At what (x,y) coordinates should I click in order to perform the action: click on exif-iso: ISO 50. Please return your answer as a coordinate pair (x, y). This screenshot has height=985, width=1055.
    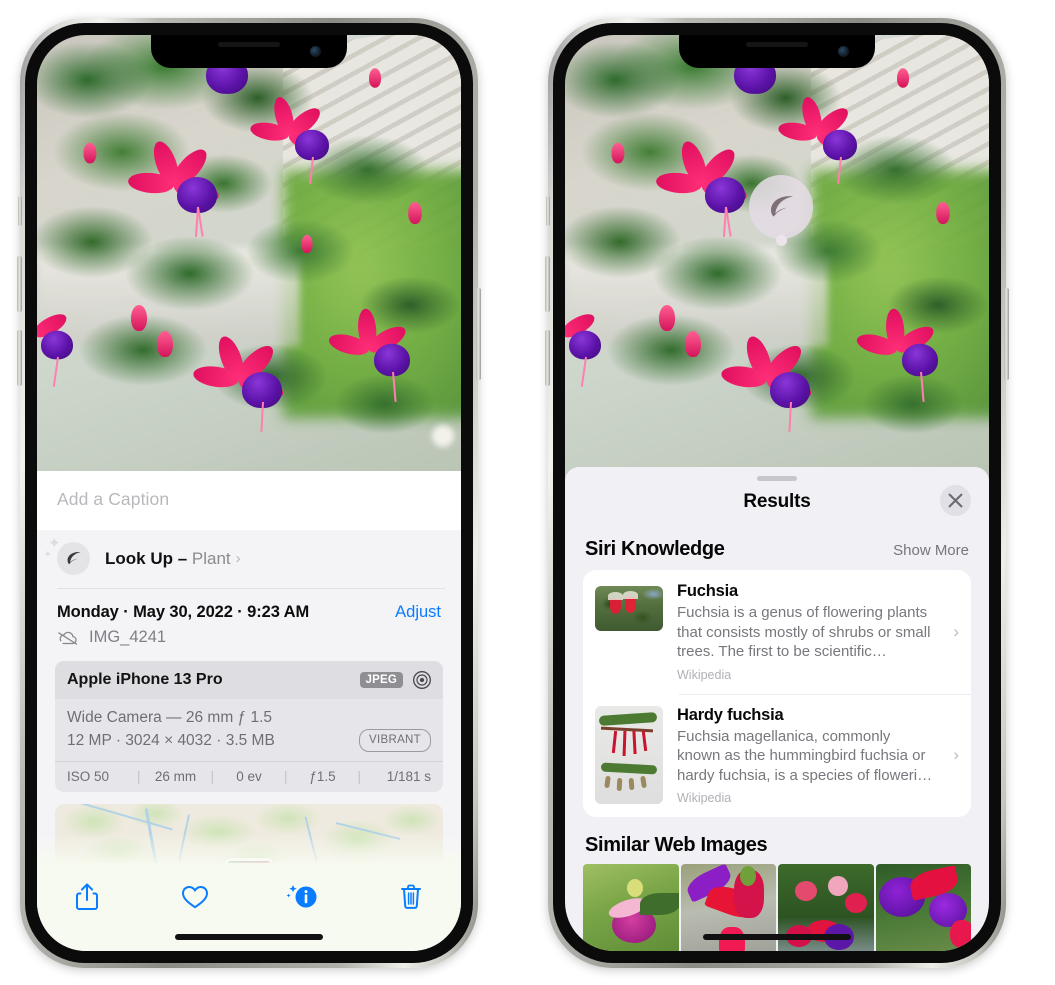
    Looking at the image, I should click on (88, 777).